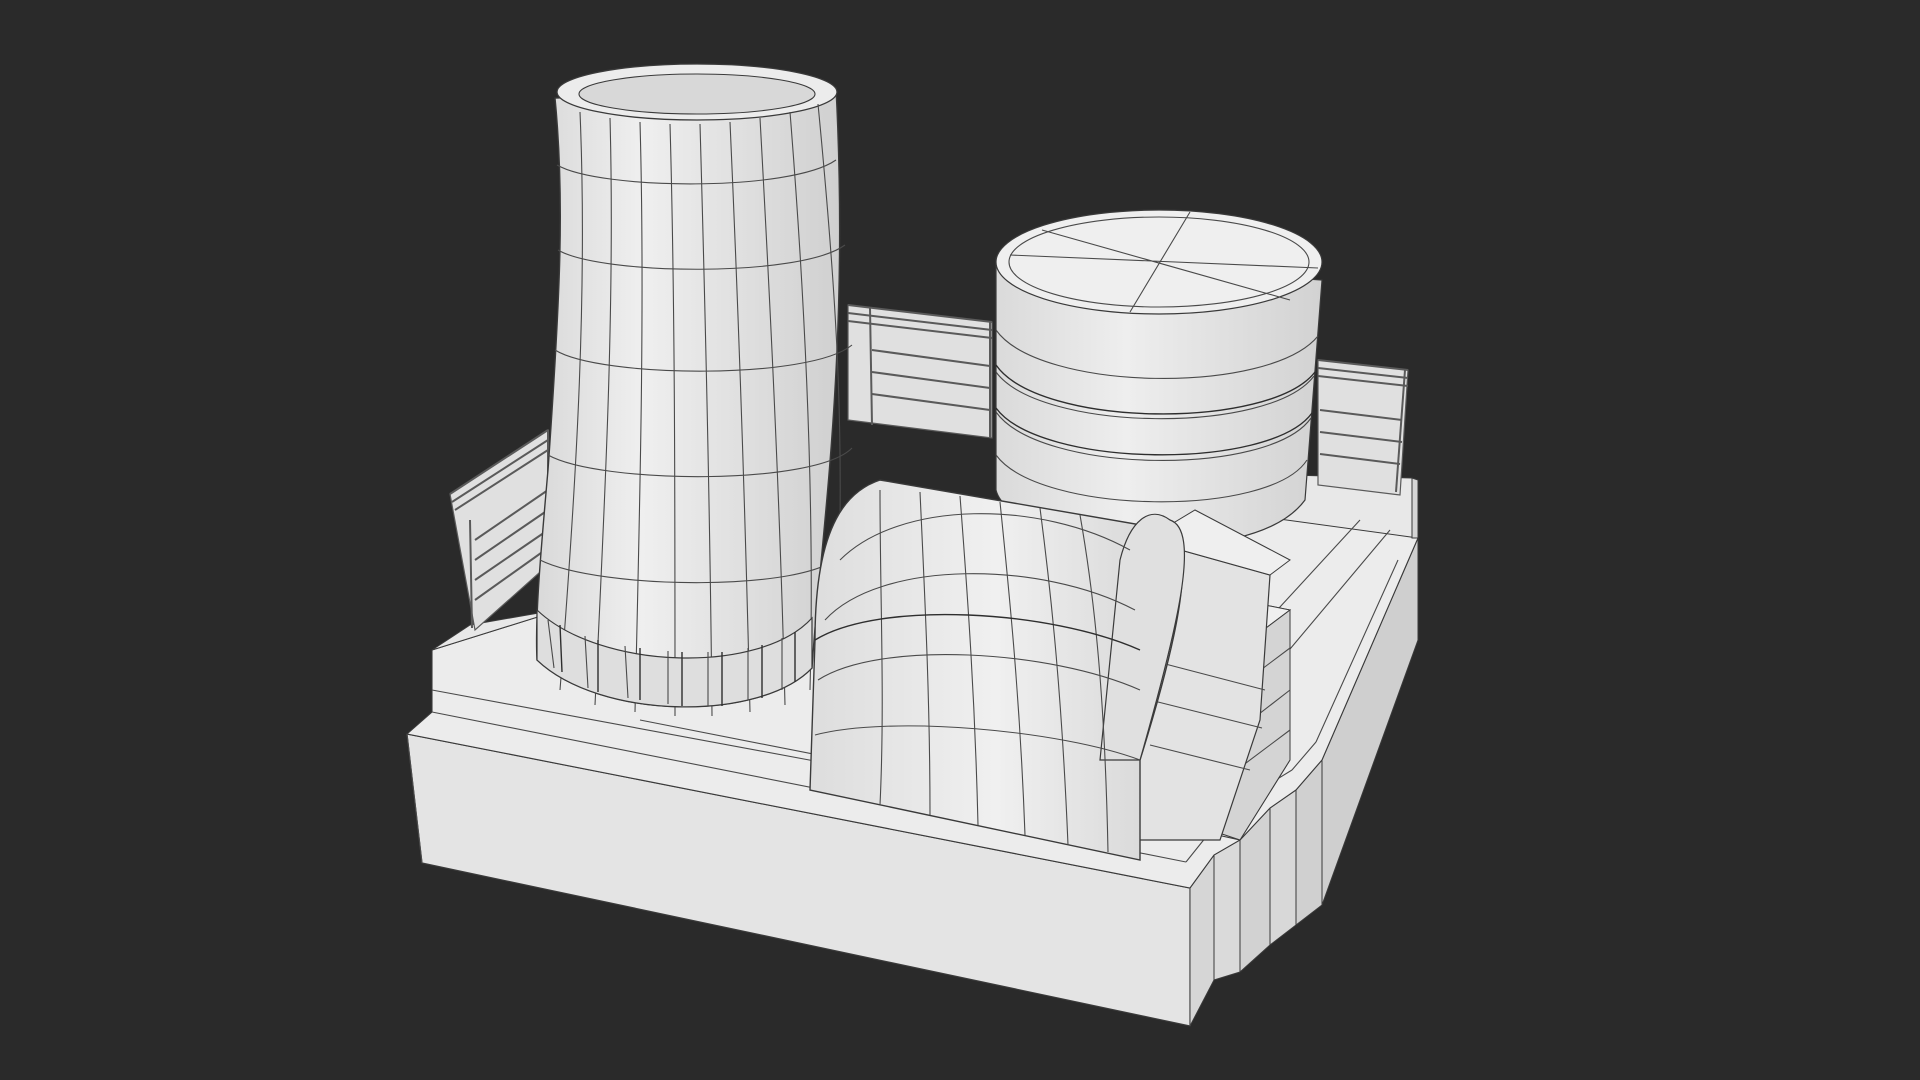  I want to click on railing-right, so click(1363, 427).